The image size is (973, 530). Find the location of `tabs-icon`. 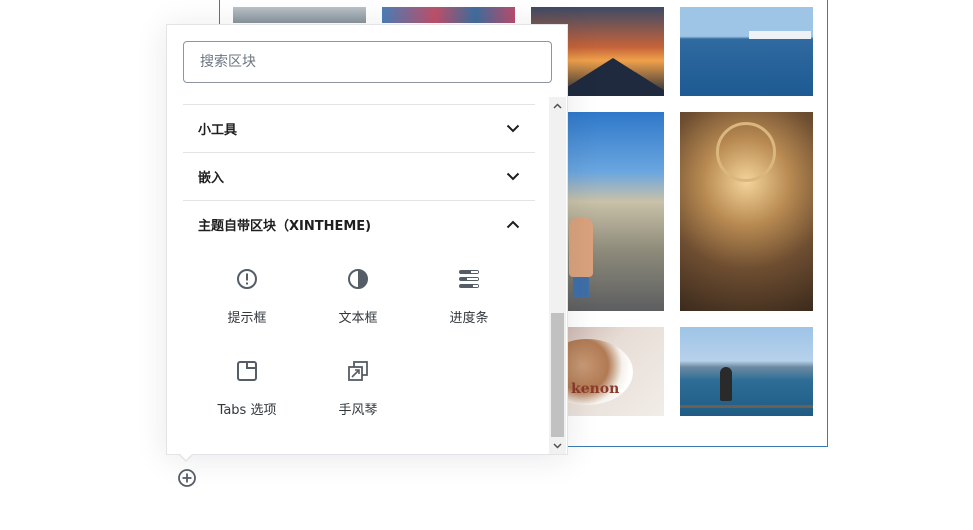

tabs-icon is located at coordinates (247, 371).